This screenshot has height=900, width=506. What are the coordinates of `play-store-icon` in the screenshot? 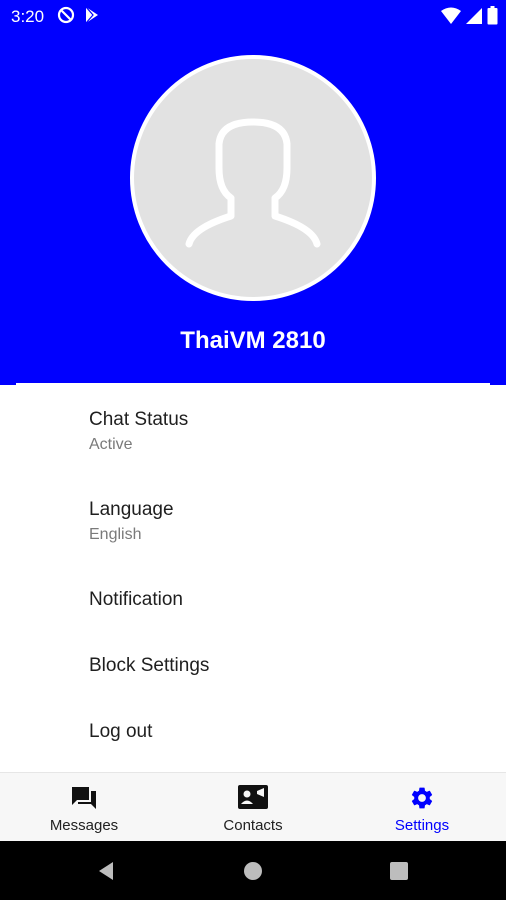 It's located at (92, 15).